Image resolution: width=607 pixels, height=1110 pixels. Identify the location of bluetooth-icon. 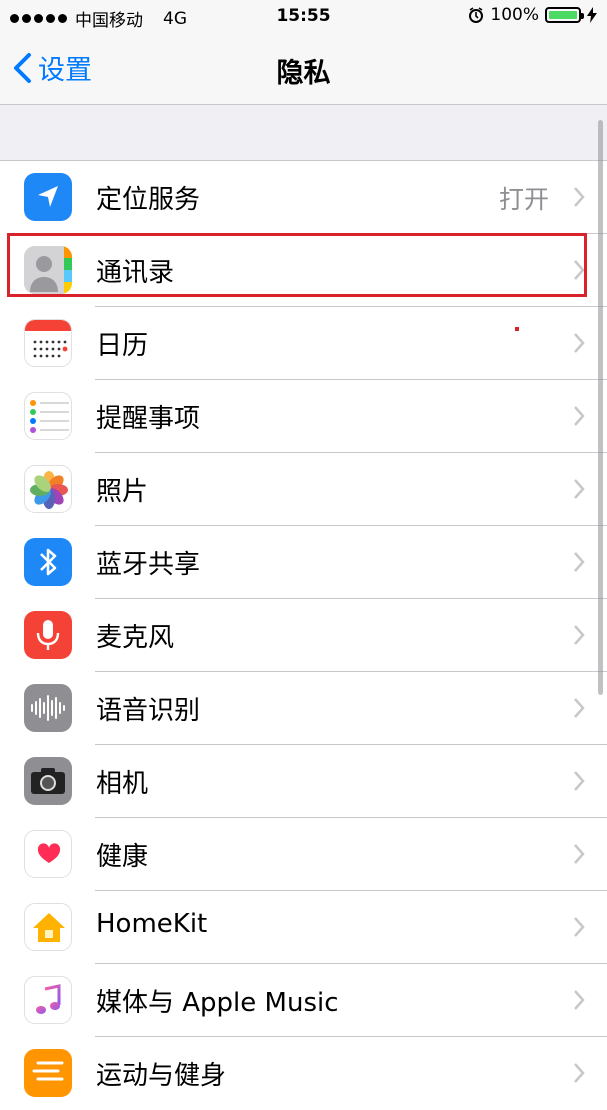
(48, 562).